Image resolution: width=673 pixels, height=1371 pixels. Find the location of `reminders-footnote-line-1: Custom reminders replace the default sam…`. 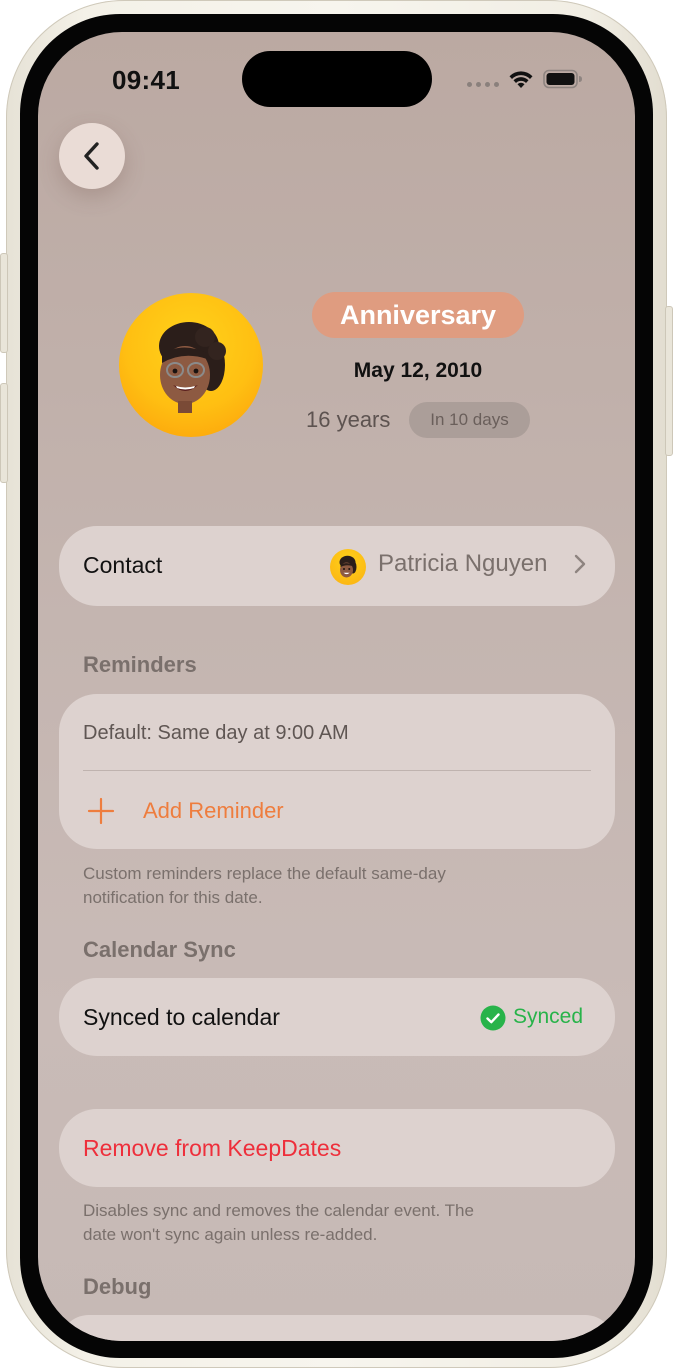

reminders-footnote-line-1: Custom reminders replace the default sam… is located at coordinates (264, 873).